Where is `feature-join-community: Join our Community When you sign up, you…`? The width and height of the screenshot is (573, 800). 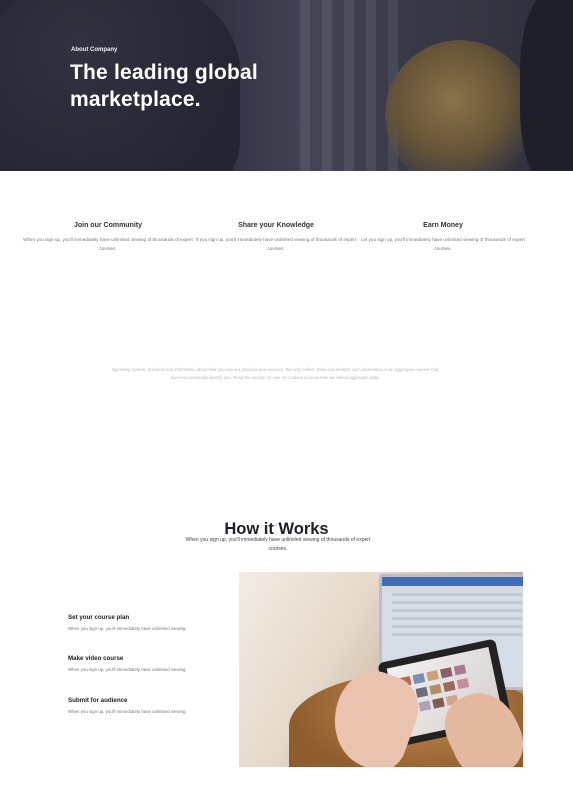 feature-join-community: Join our Community When you sign up, you… is located at coordinates (108, 237).